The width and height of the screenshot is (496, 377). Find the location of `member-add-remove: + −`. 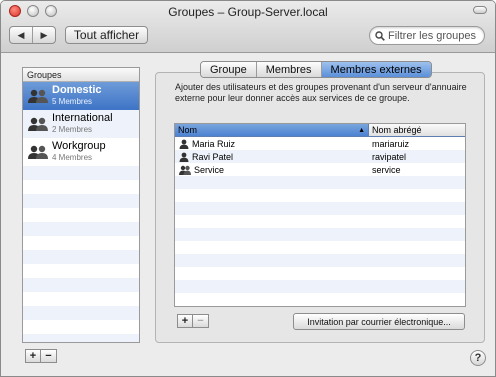

member-add-remove: + − is located at coordinates (193, 321).